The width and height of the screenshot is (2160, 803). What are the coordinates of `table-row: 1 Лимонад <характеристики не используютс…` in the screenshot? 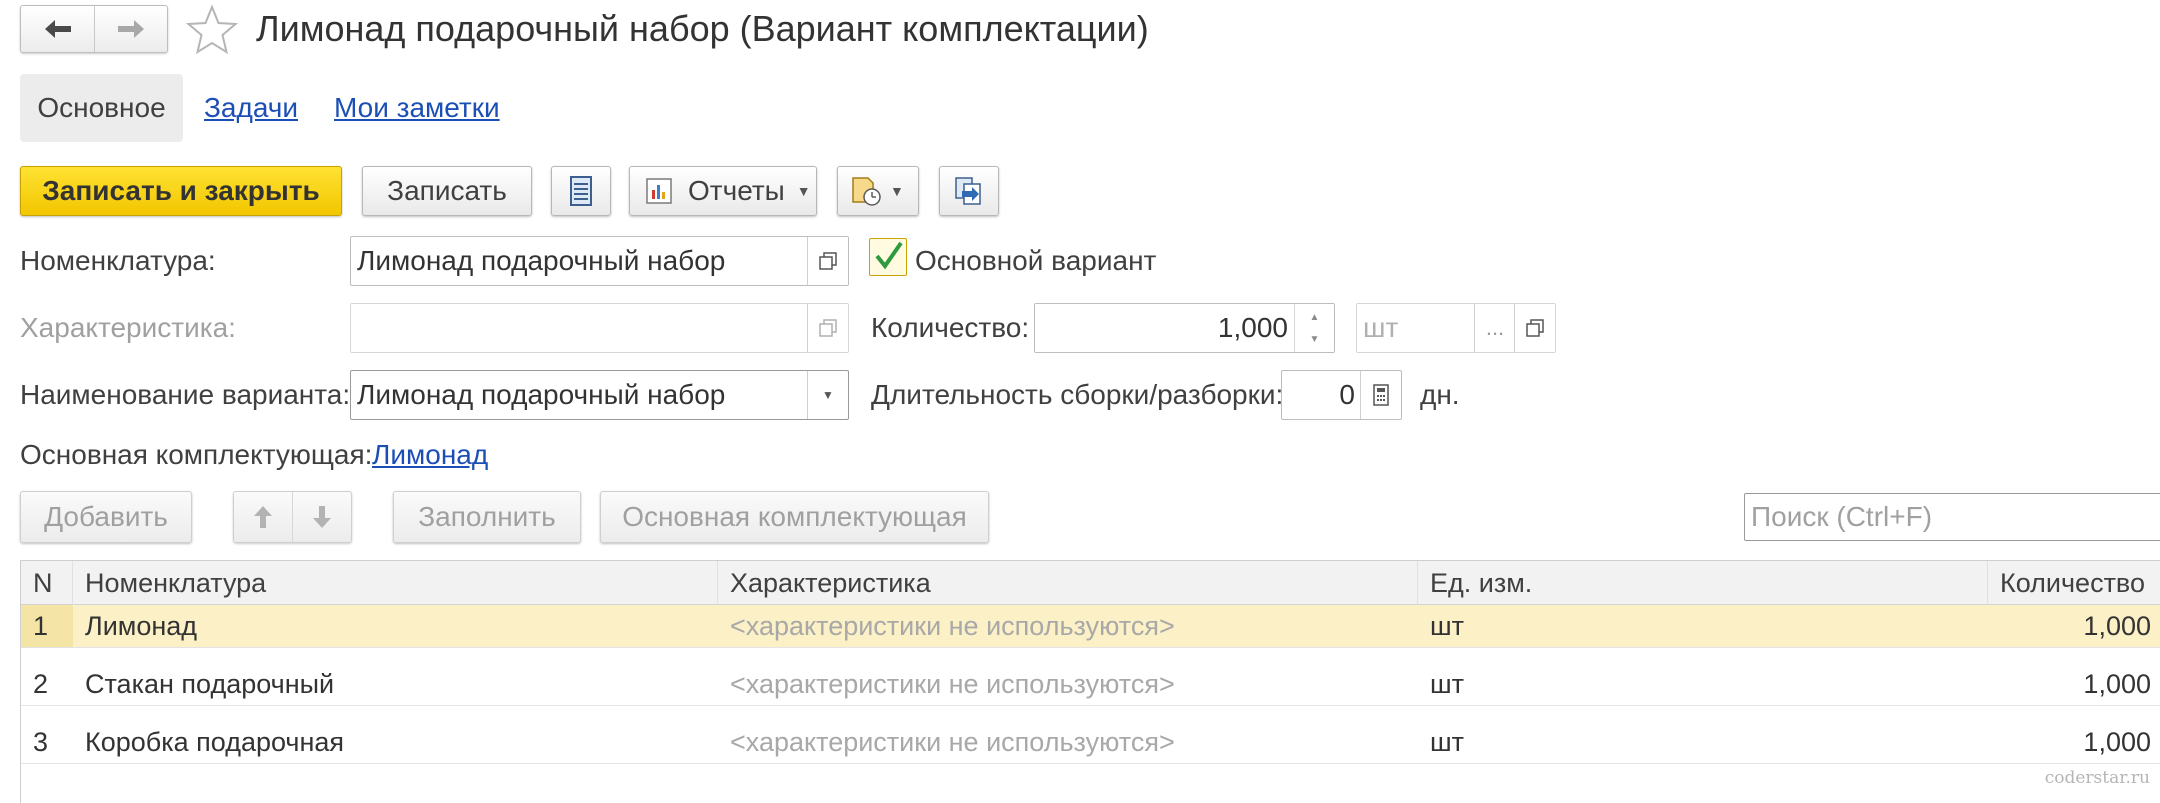 It's located at (1090, 626).